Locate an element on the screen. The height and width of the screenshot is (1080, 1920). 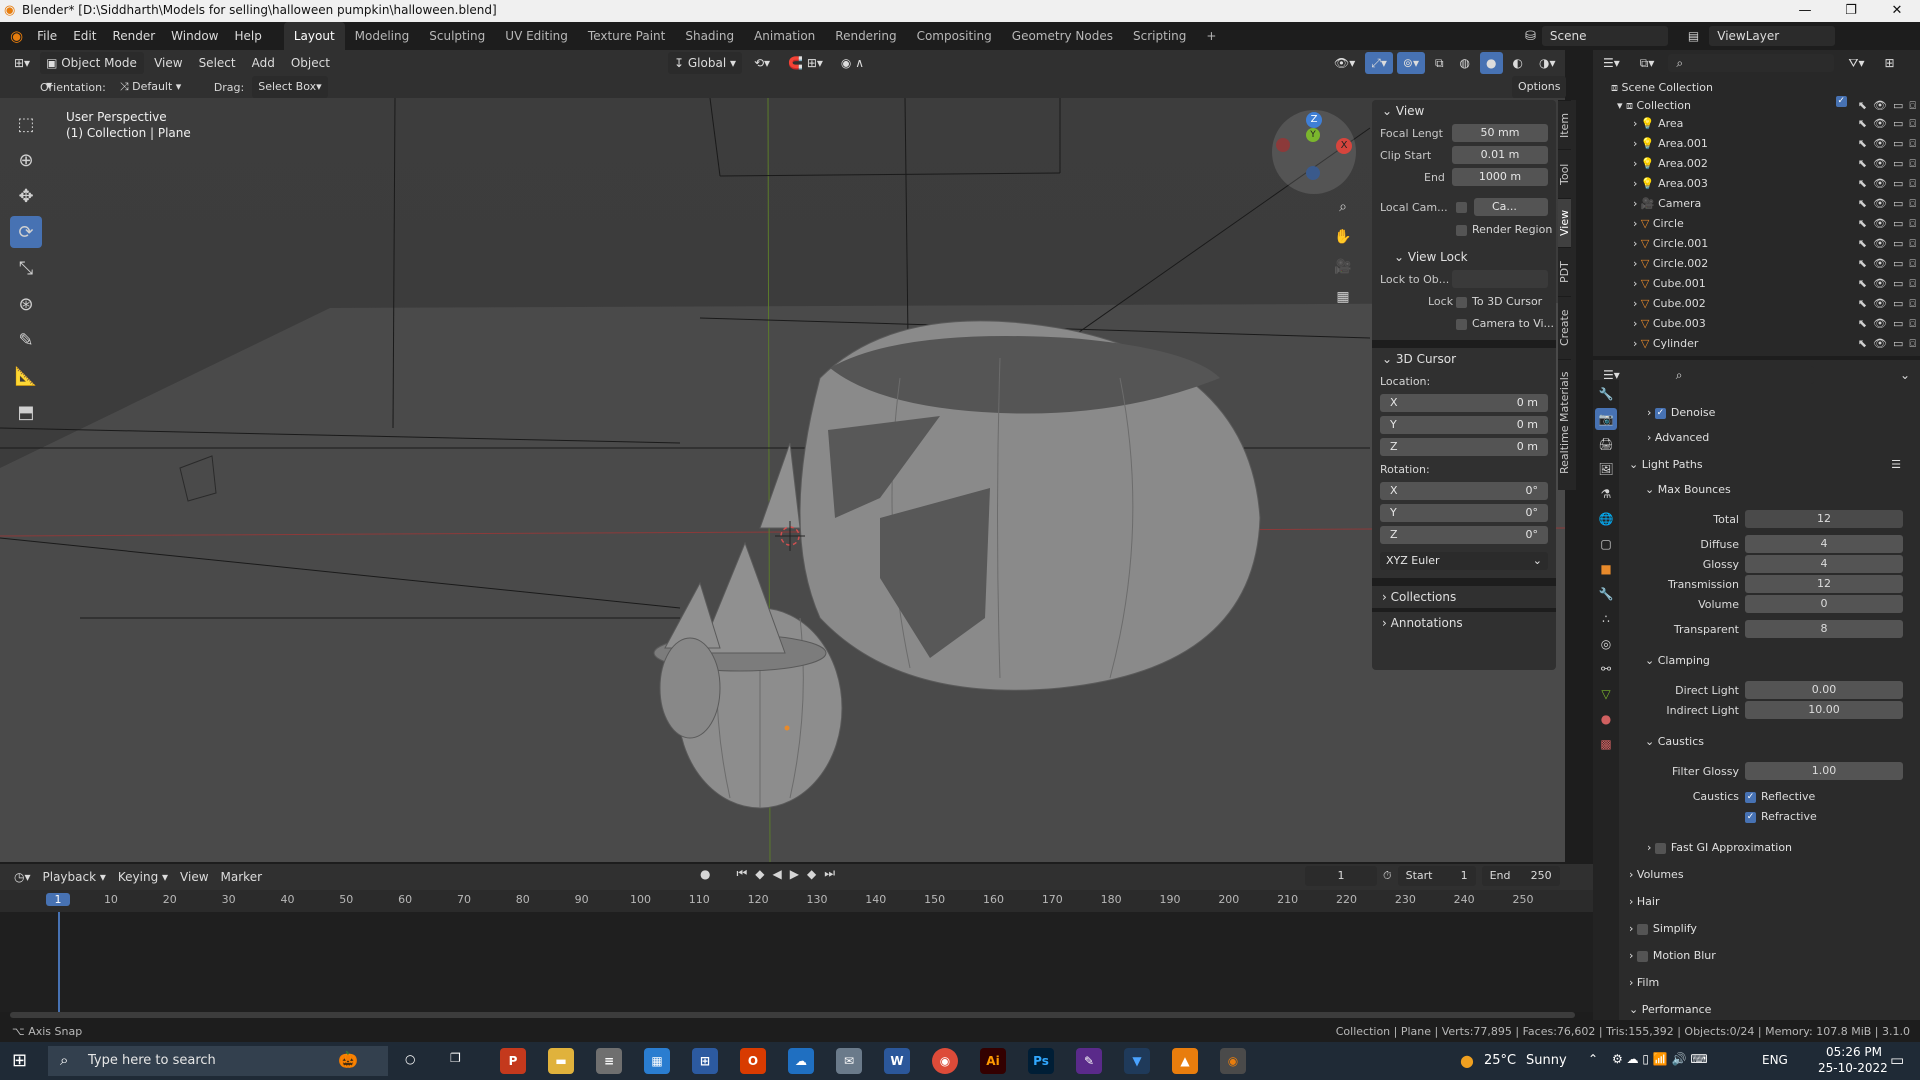
light-paths-section: ⌄ Light Paths ☰ is located at coordinates (1770, 465).